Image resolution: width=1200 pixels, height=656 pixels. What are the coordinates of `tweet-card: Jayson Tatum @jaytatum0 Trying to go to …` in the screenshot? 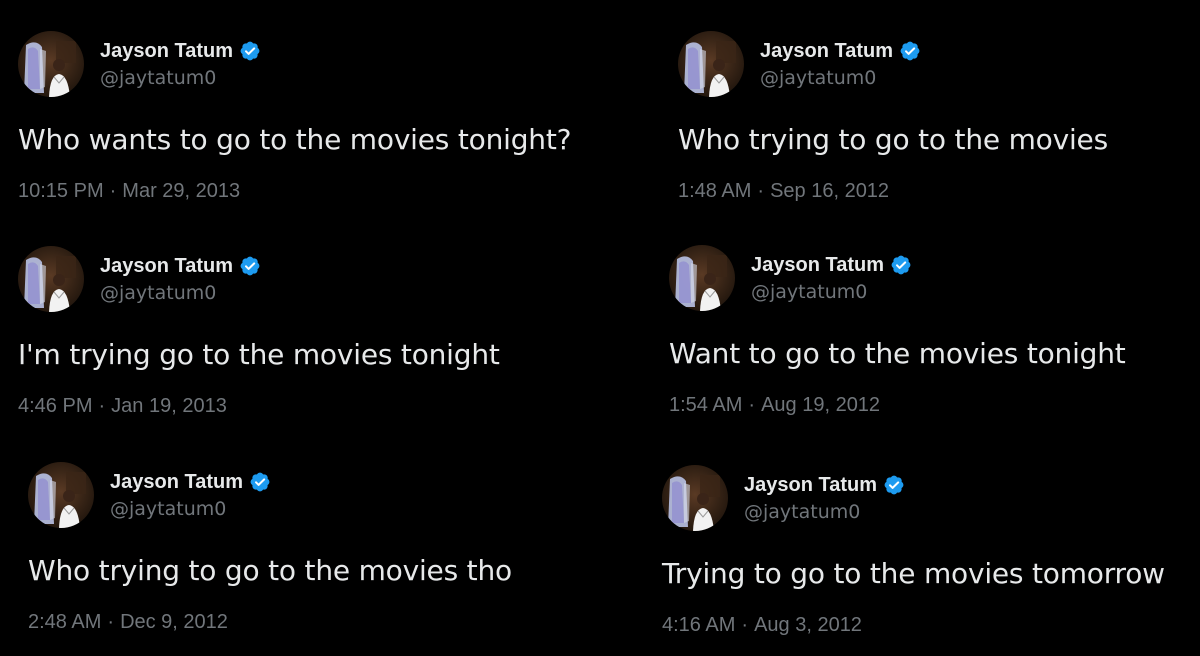 It's located at (922, 551).